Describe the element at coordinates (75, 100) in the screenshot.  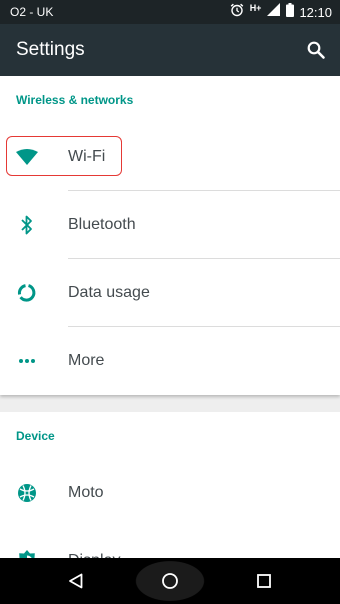
I see `section-header-wireless: Wireless & networks` at that location.